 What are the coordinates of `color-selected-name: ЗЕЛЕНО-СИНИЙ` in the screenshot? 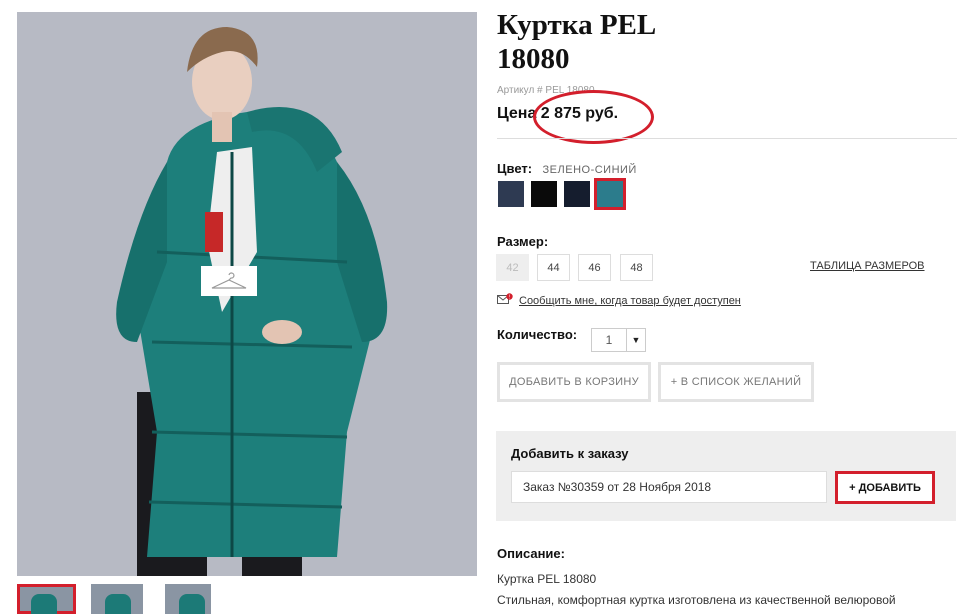 It's located at (589, 170).